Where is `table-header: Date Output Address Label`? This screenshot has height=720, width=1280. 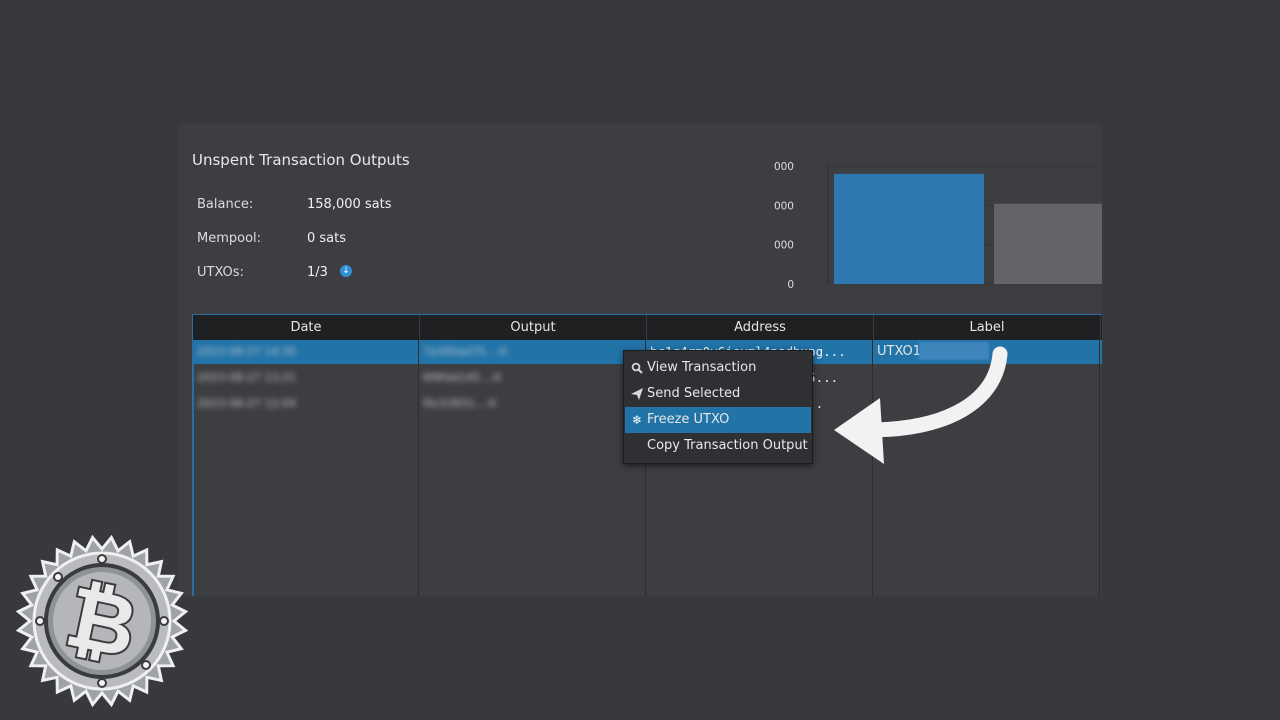
table-header: Date Output Address Label is located at coordinates (647, 327).